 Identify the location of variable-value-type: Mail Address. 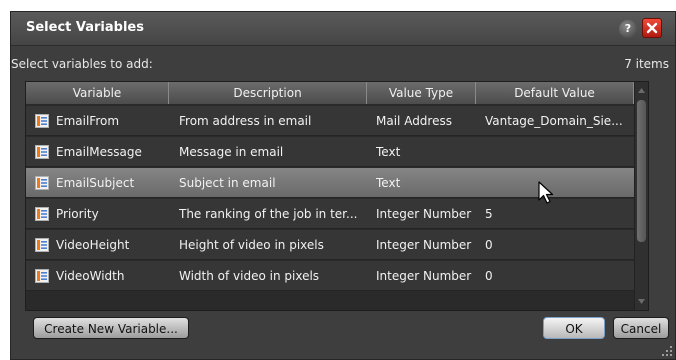
(414, 121).